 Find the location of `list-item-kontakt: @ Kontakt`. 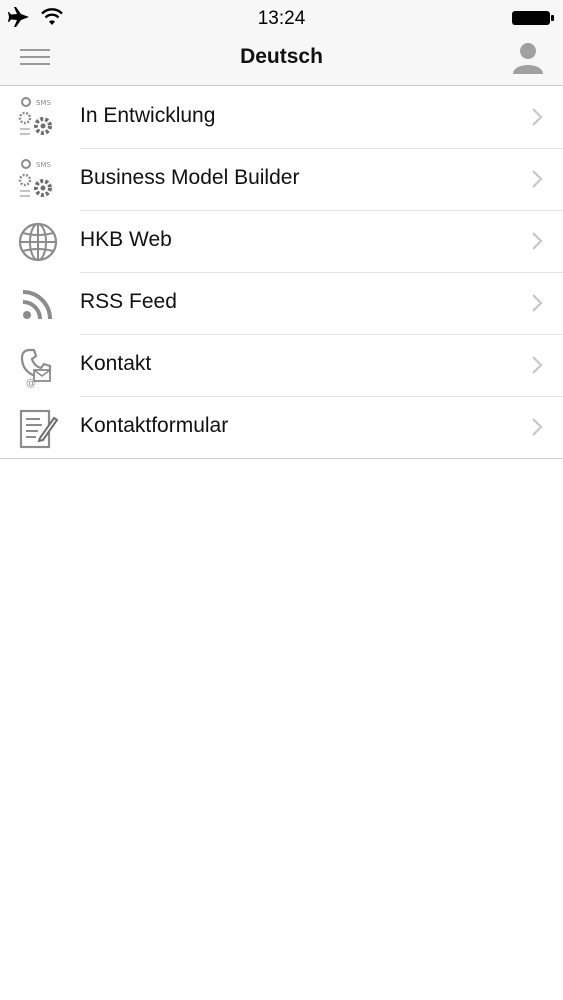

list-item-kontakt: @ Kontakt is located at coordinates (281, 365).